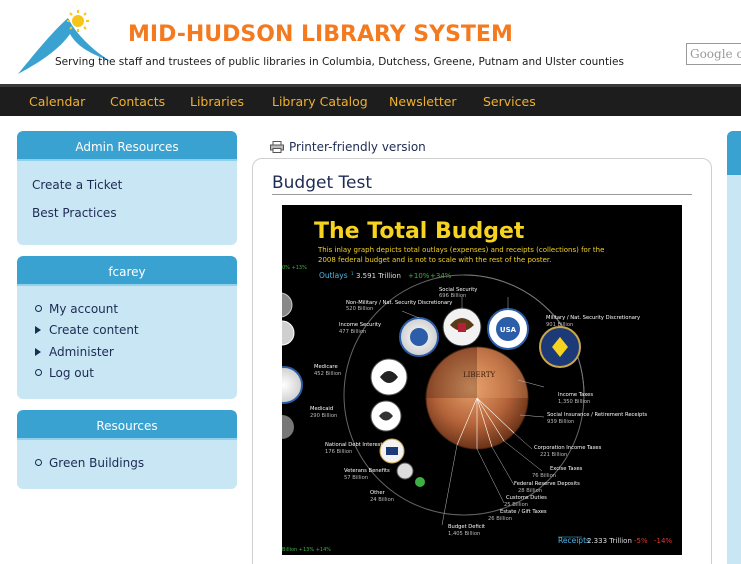 Image resolution: width=741 pixels, height=564 pixels. What do you see at coordinates (57, 101) in the screenshot?
I see `nav-item-calendar: Calendar` at bounding box center [57, 101].